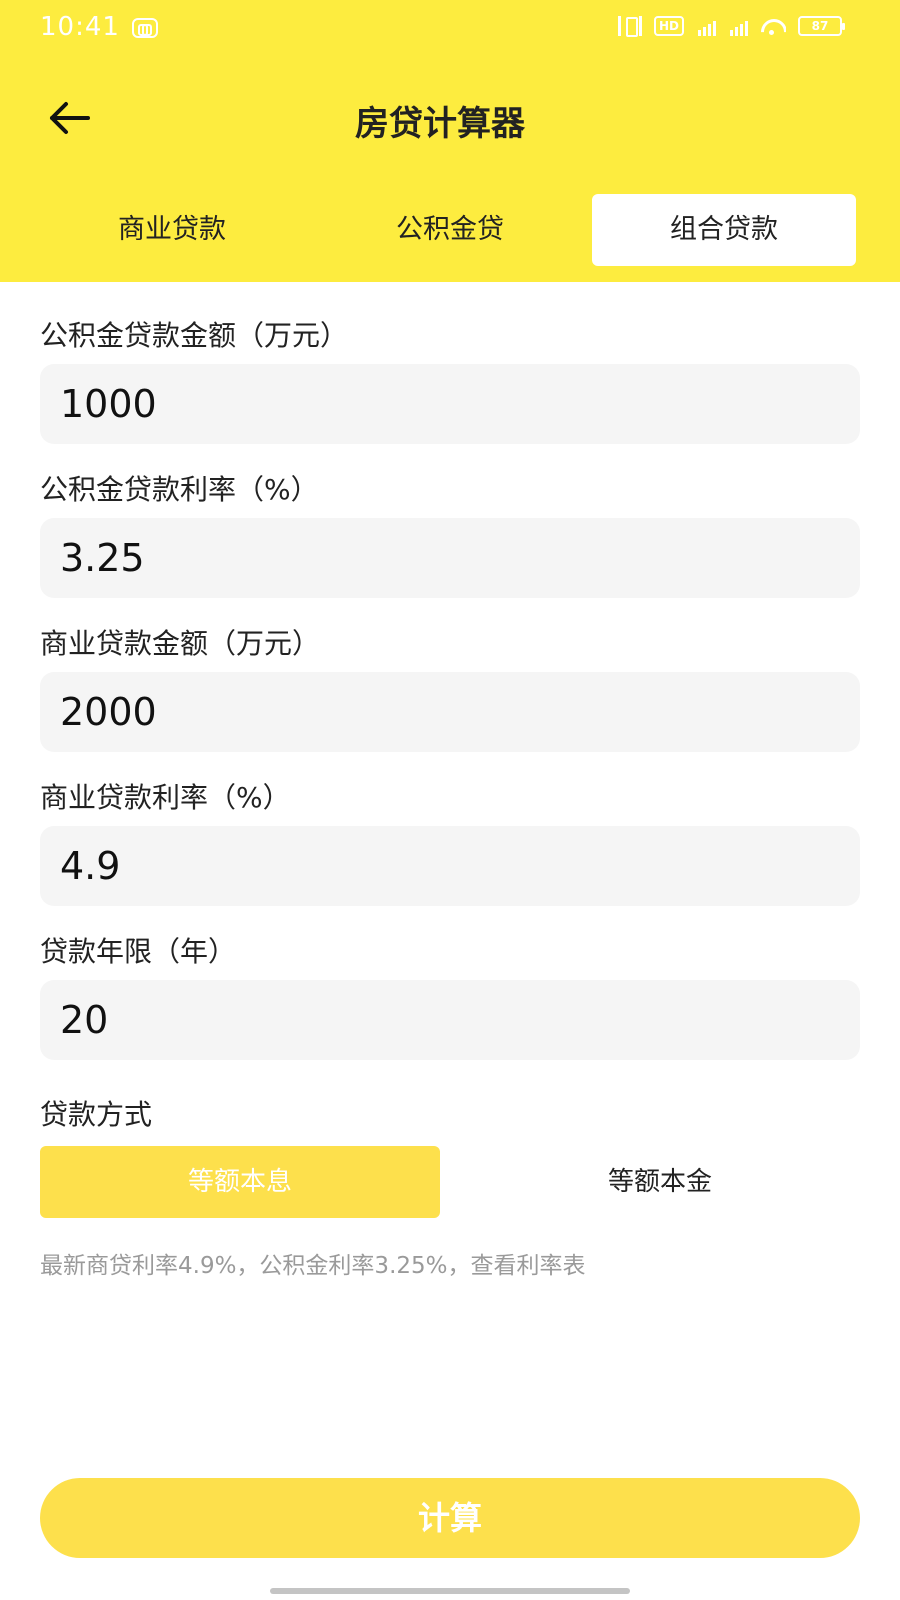 The width and height of the screenshot is (900, 1600). Describe the element at coordinates (450, 558) in the screenshot. I see `fund-rate-input: 3.25` at that location.